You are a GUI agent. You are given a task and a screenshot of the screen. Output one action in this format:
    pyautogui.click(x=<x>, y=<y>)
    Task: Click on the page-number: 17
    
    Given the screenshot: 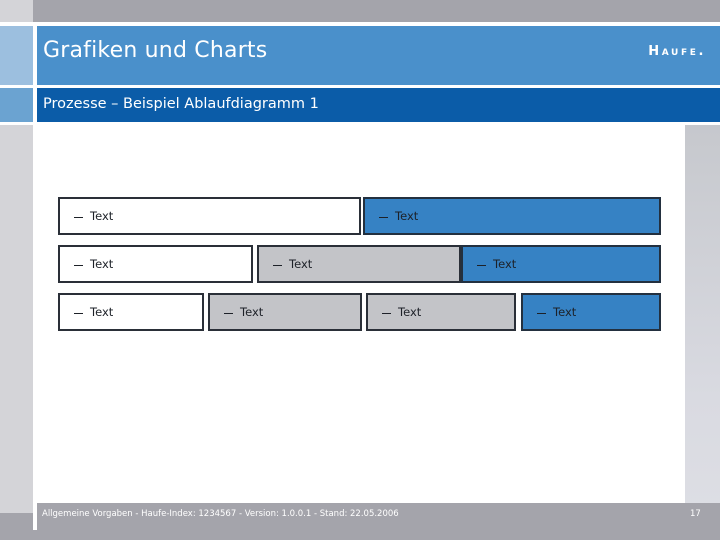 What is the action you would take?
    pyautogui.click(x=695, y=514)
    